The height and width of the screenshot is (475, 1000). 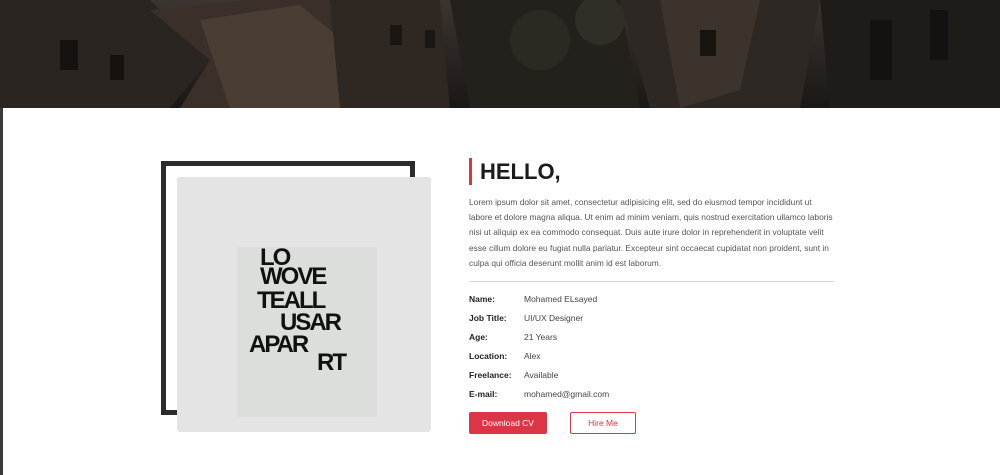 What do you see at coordinates (541, 374) in the screenshot?
I see `info-value: Available` at bounding box center [541, 374].